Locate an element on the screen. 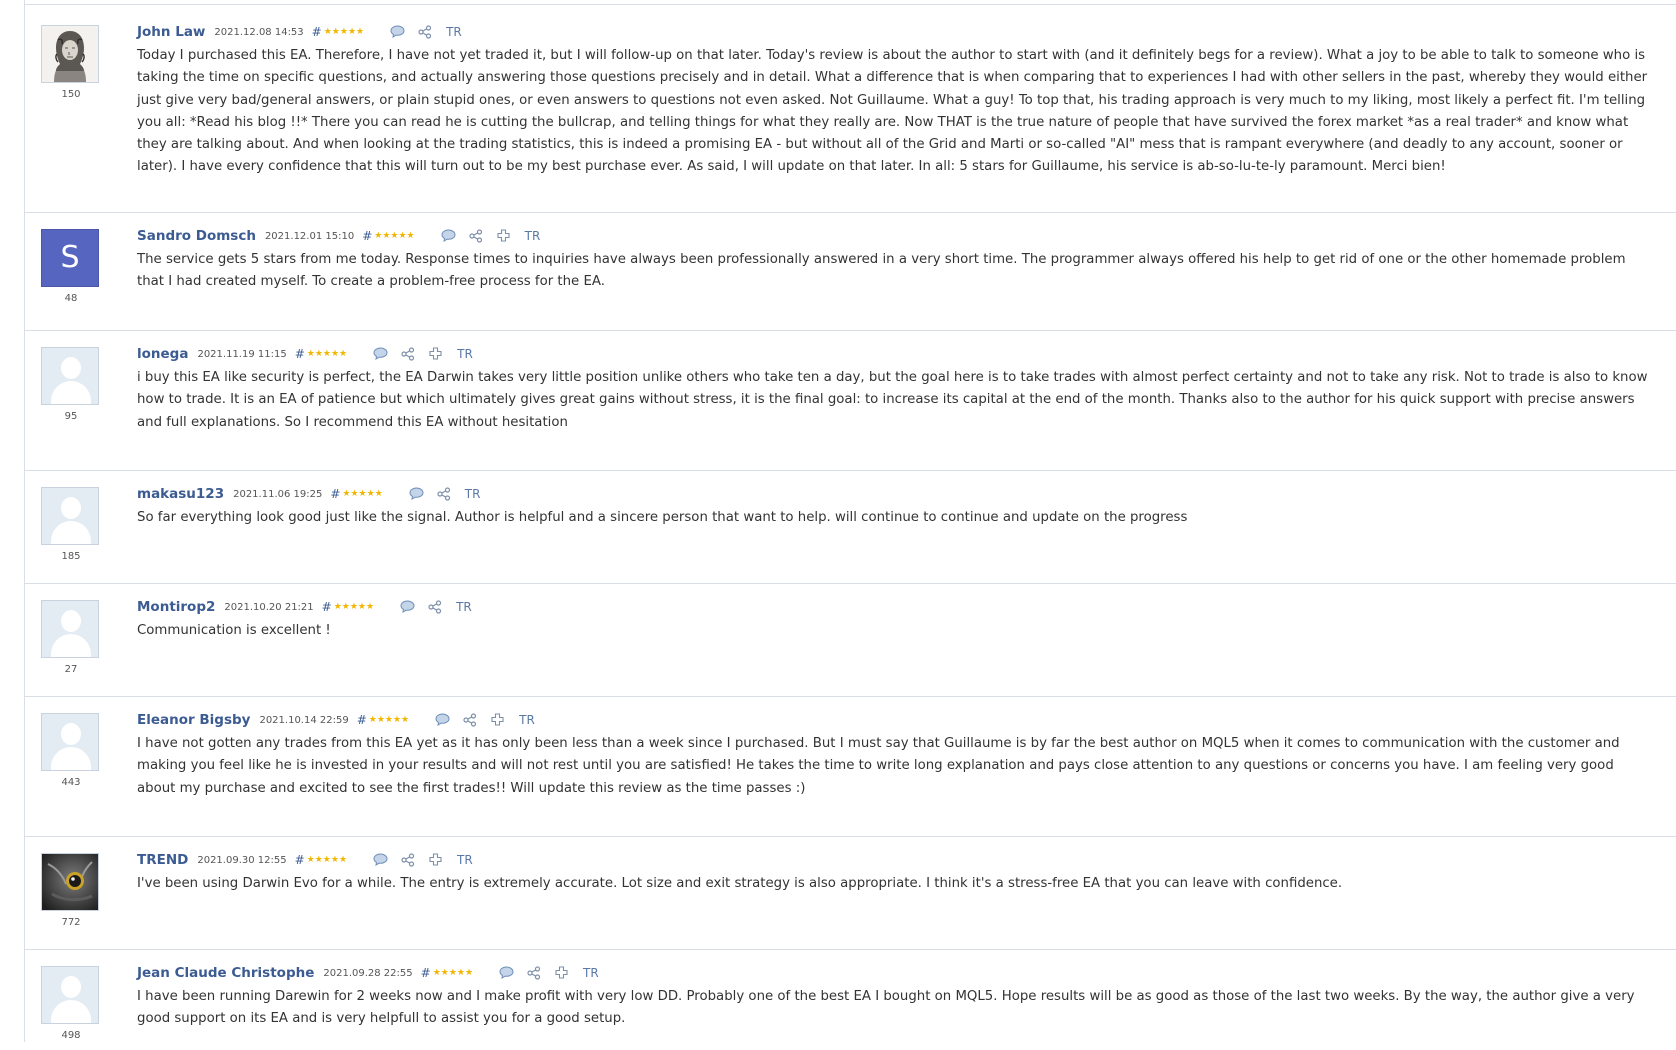 The width and height of the screenshot is (1676, 1050). user-rating-count: 150 is located at coordinates (71, 94).